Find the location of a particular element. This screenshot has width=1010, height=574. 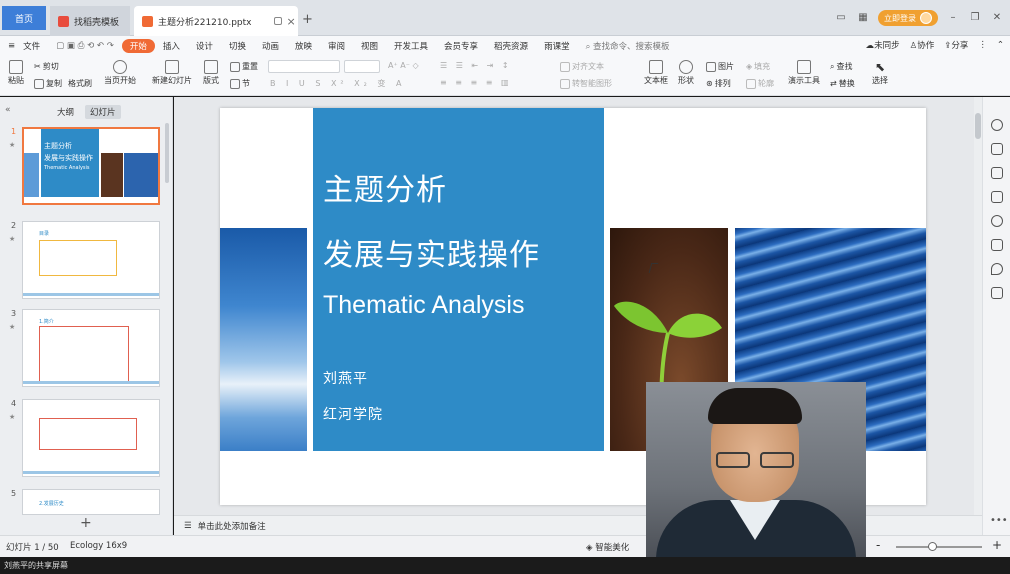

slide-thumbnail-5: 2.发展历史 is located at coordinates (91, 502).